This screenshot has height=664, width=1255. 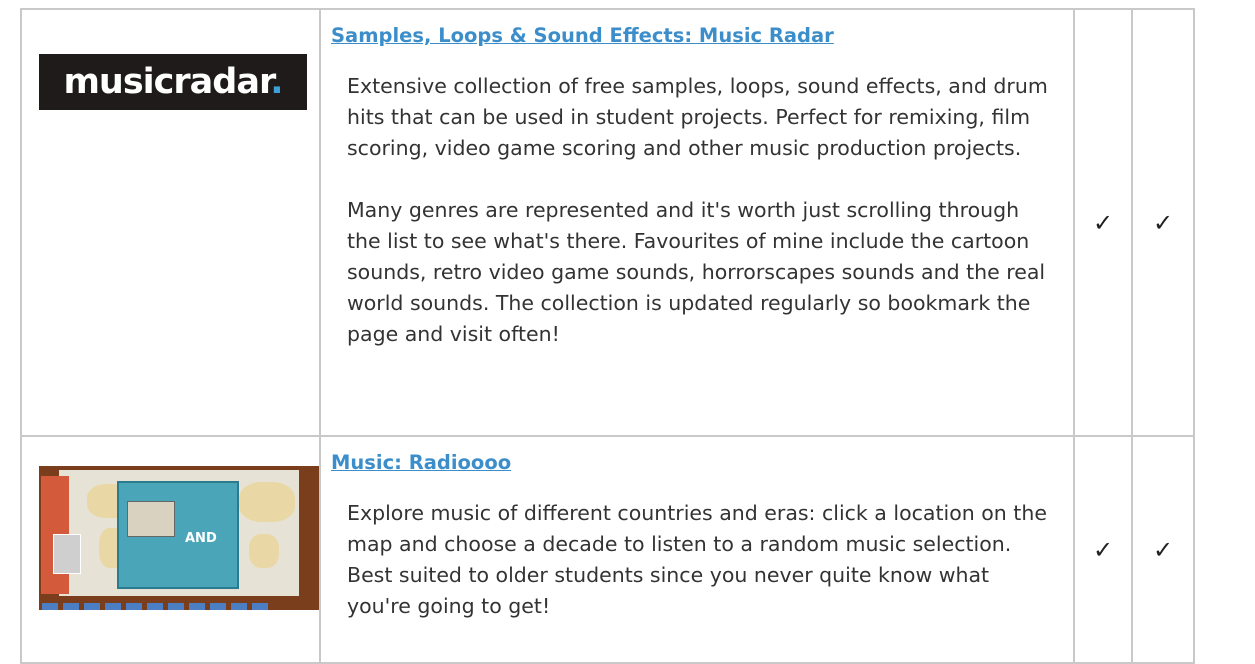 I want to click on map-dialog: AND, so click(x=178, y=535).